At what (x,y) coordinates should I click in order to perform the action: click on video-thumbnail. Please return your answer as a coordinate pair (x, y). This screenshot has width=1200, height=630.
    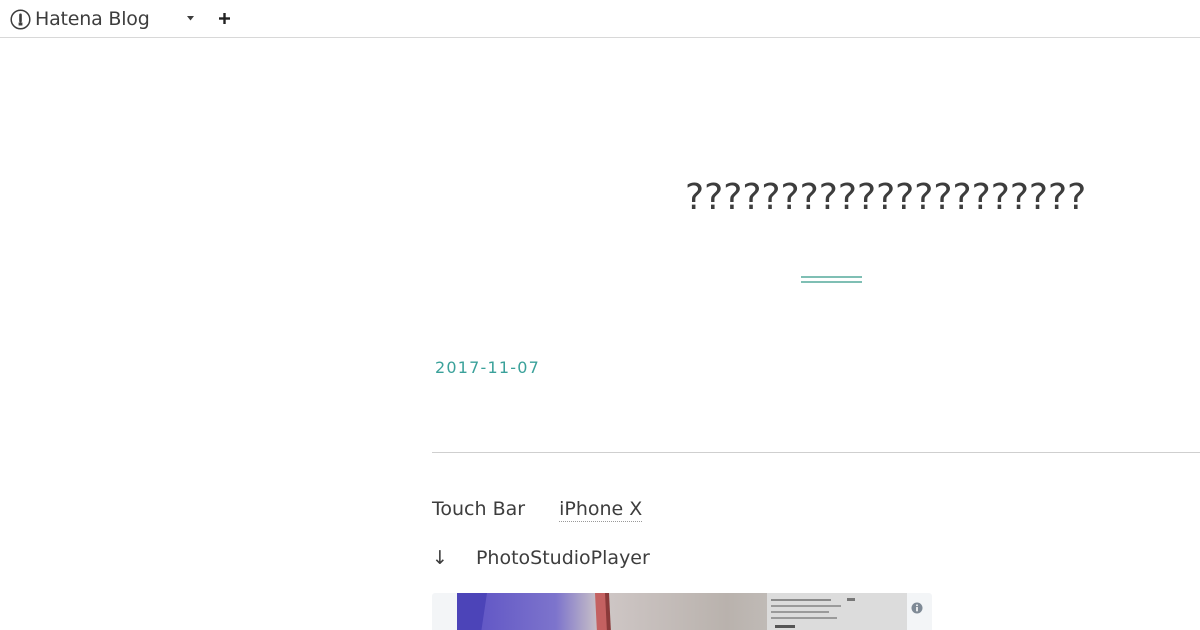
    Looking at the image, I should click on (682, 611).